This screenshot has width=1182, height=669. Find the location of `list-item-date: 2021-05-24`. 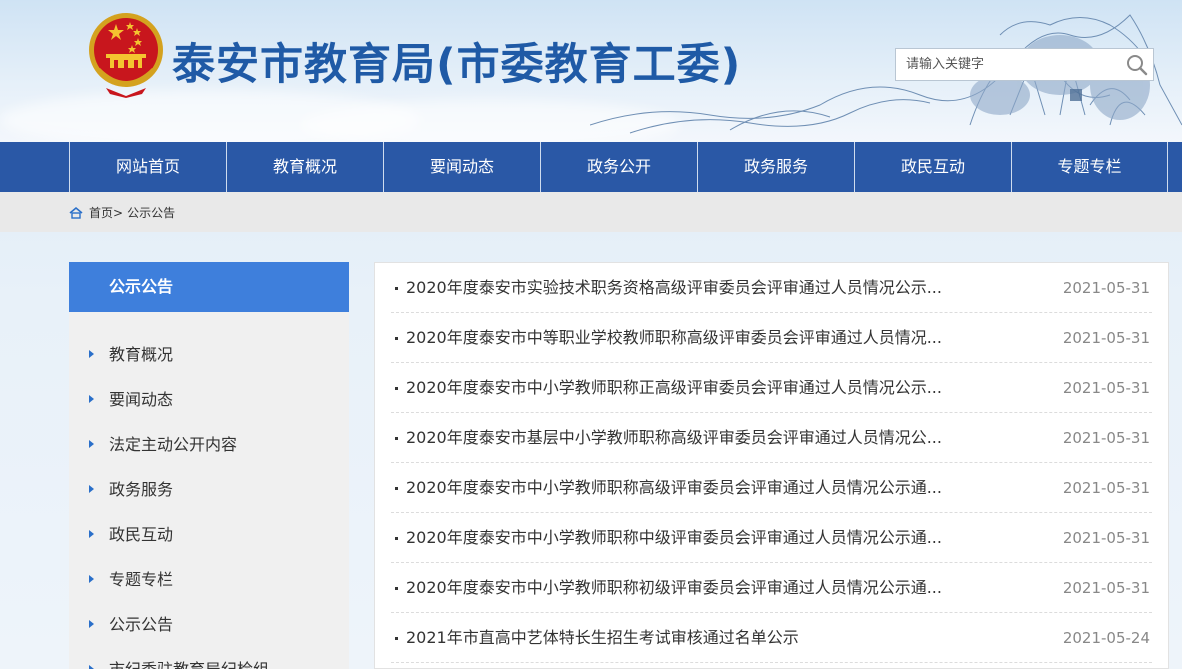

list-item-date: 2021-05-24 is located at coordinates (1106, 638).